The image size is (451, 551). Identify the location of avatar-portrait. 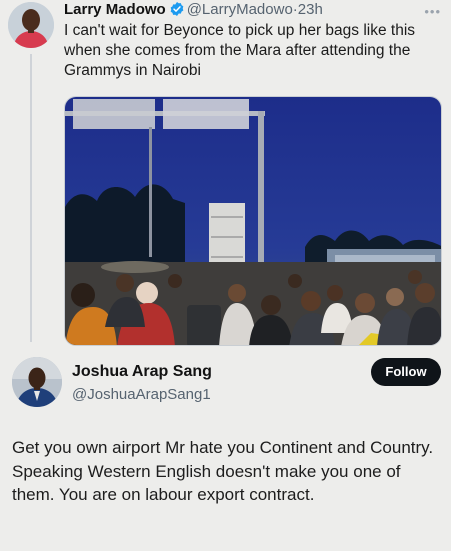
(31, 25).